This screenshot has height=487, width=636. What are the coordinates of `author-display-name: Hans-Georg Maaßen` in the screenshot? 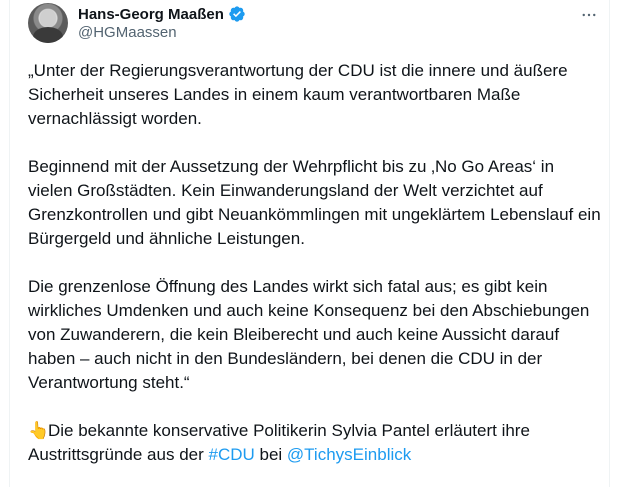 It's located at (151, 14).